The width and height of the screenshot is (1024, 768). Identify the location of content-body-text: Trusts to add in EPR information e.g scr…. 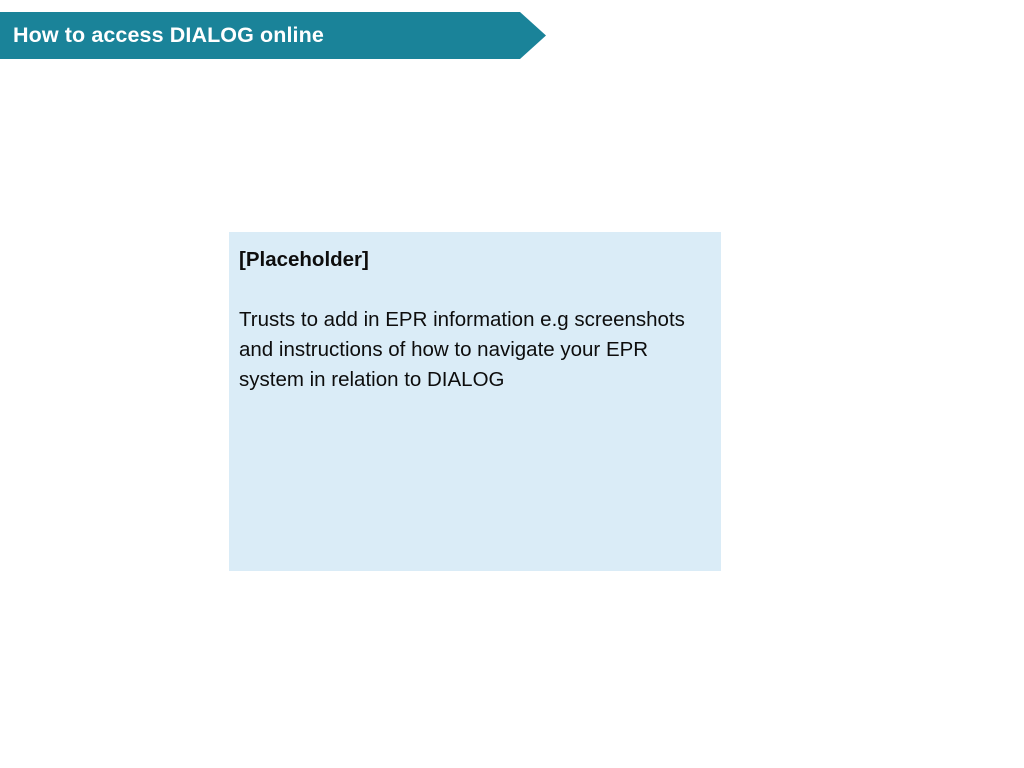
(462, 349).